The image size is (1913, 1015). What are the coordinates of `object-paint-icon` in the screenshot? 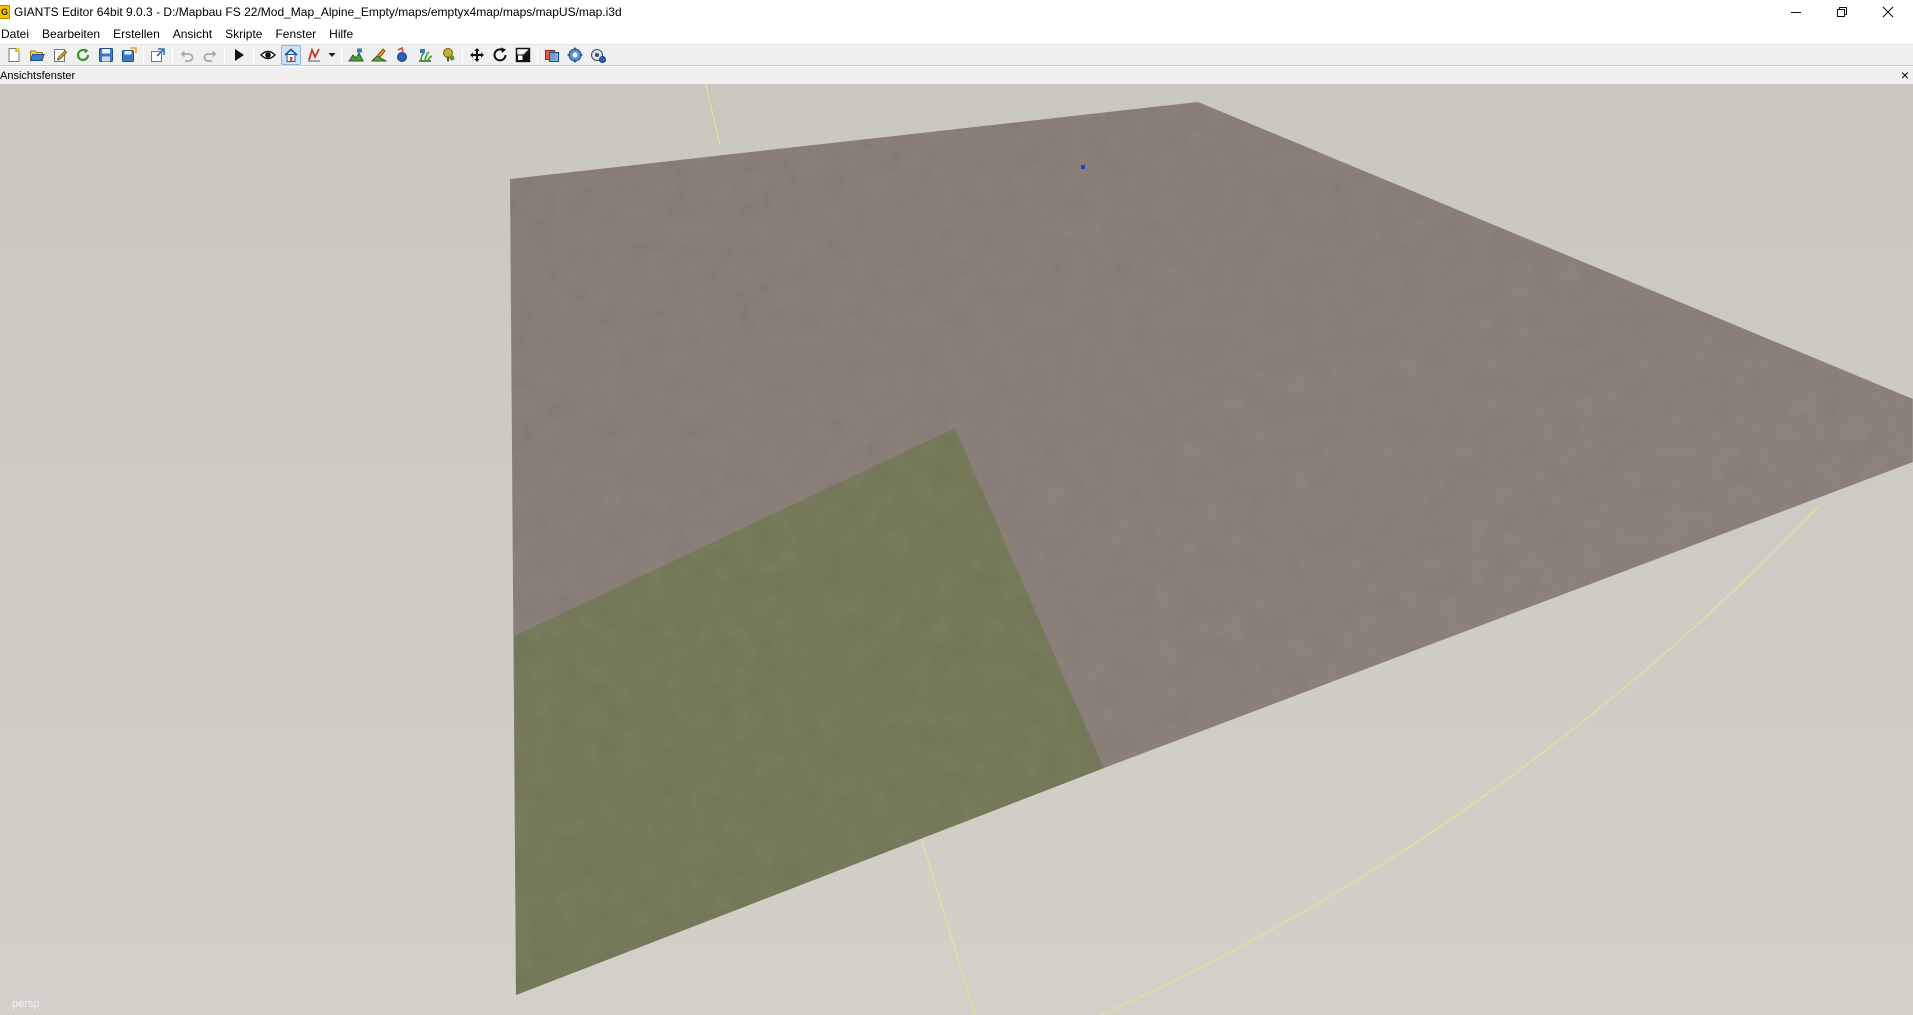 It's located at (402, 54).